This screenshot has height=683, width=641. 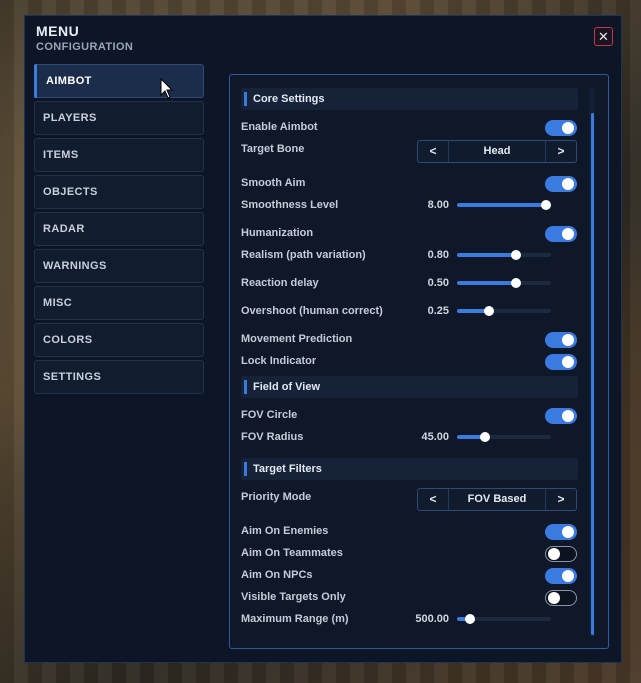 I want to click on visible-targets-label: Visible Targets Only, so click(x=293, y=597).